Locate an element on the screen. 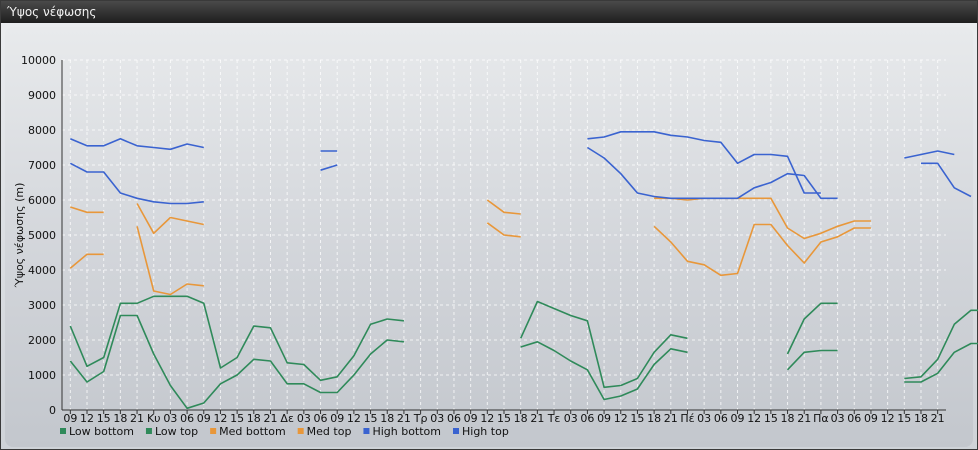  legend-label: High top is located at coordinates (485, 431).